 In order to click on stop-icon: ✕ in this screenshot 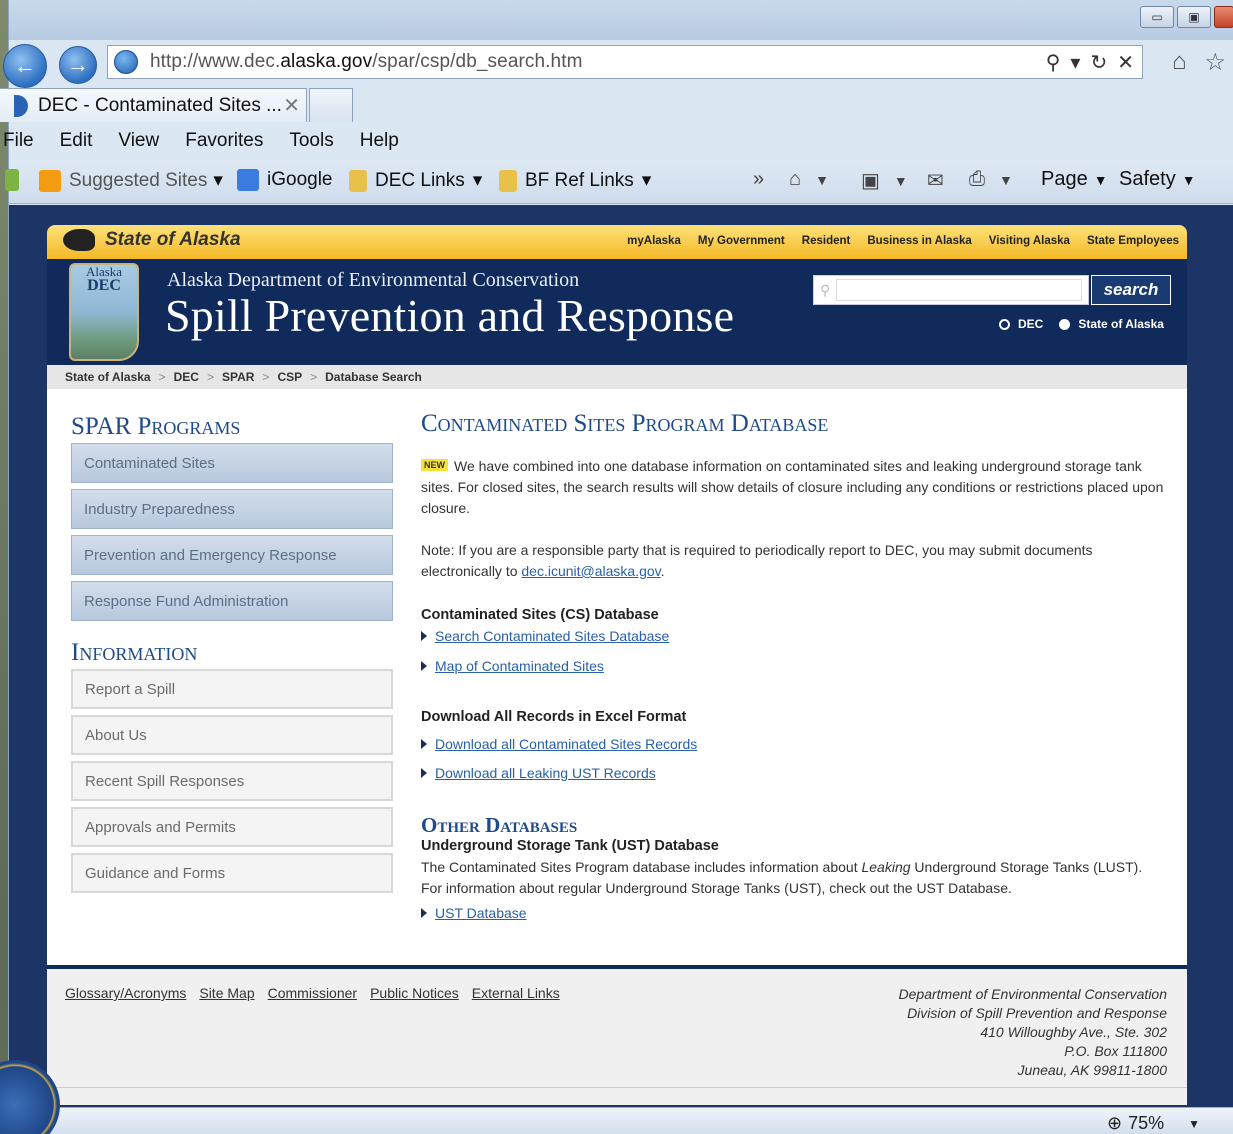, I will do `click(1125, 62)`.